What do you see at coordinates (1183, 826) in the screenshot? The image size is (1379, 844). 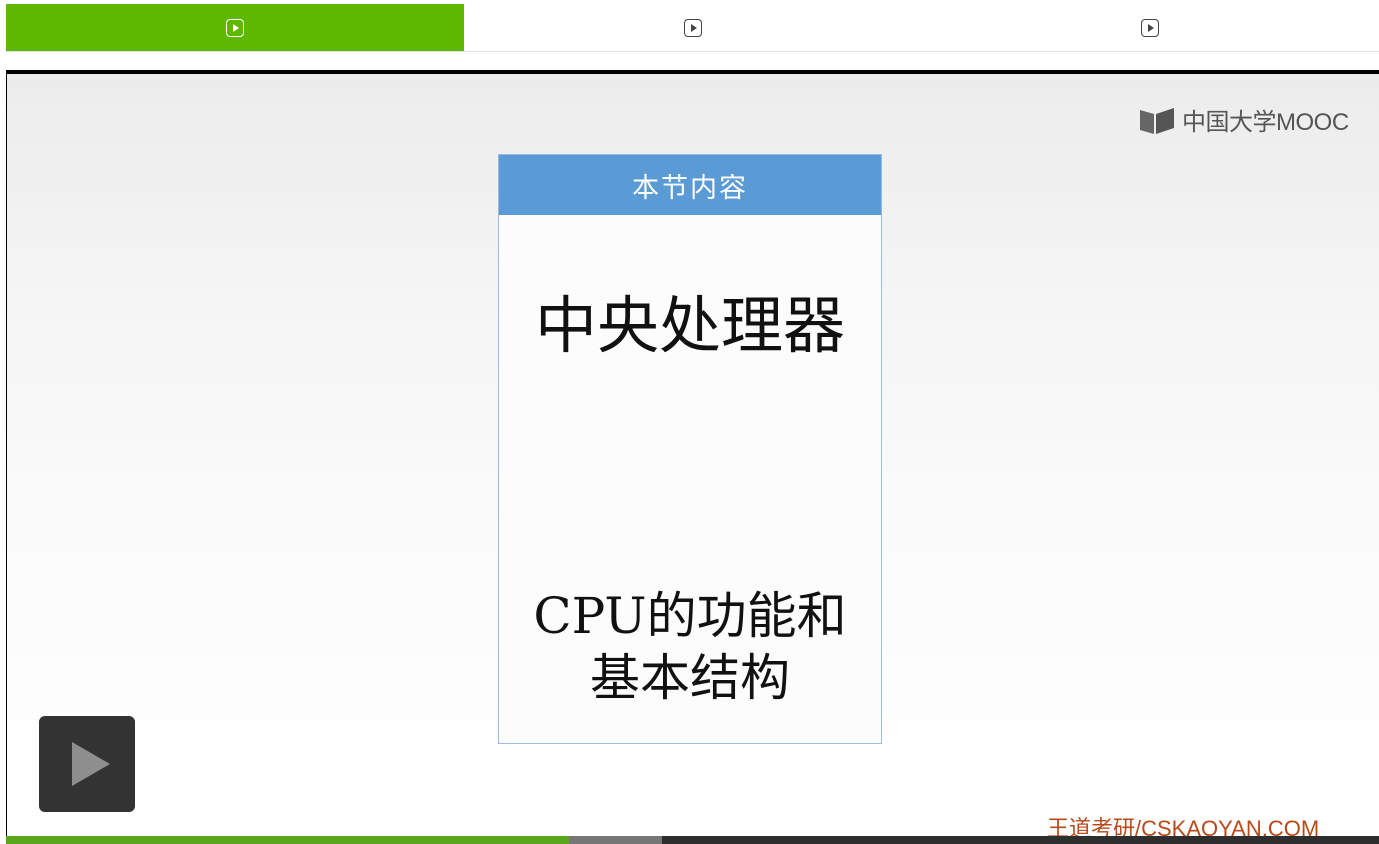 I see `watermark: 王道考研/CSKAOYAN.COM` at bounding box center [1183, 826].